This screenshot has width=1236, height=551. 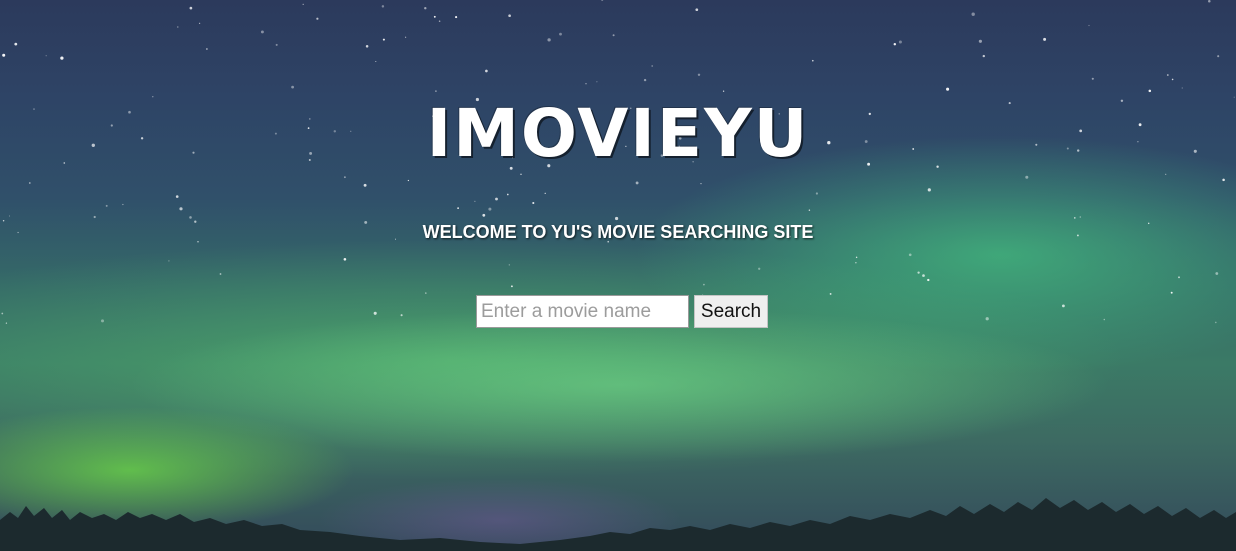 I want to click on treeline-silhouette, so click(x=618, y=524).